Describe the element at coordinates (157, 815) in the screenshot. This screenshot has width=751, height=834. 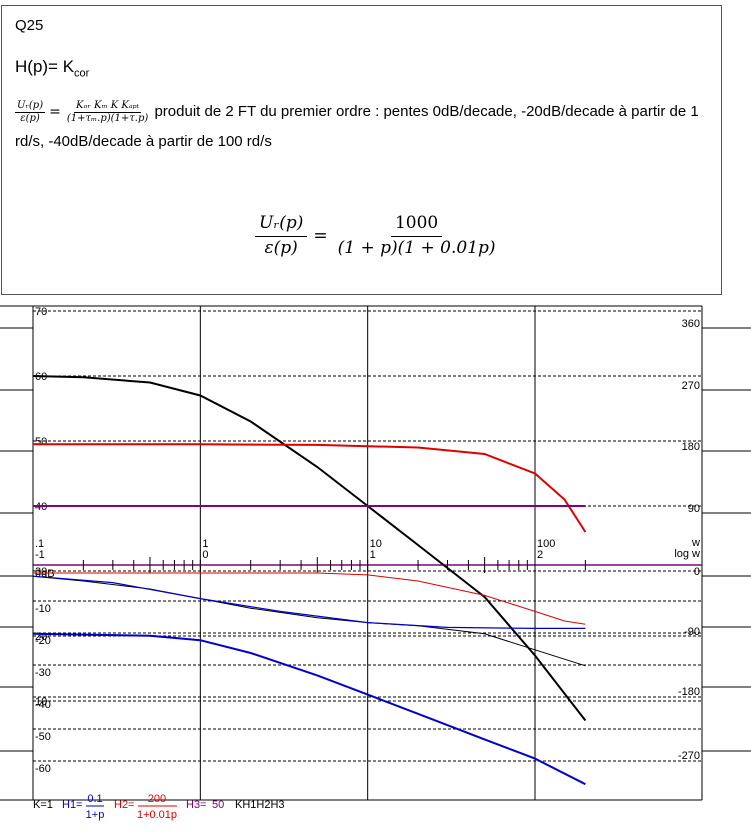
I see `legend-h2-den: 1+0.01p` at that location.